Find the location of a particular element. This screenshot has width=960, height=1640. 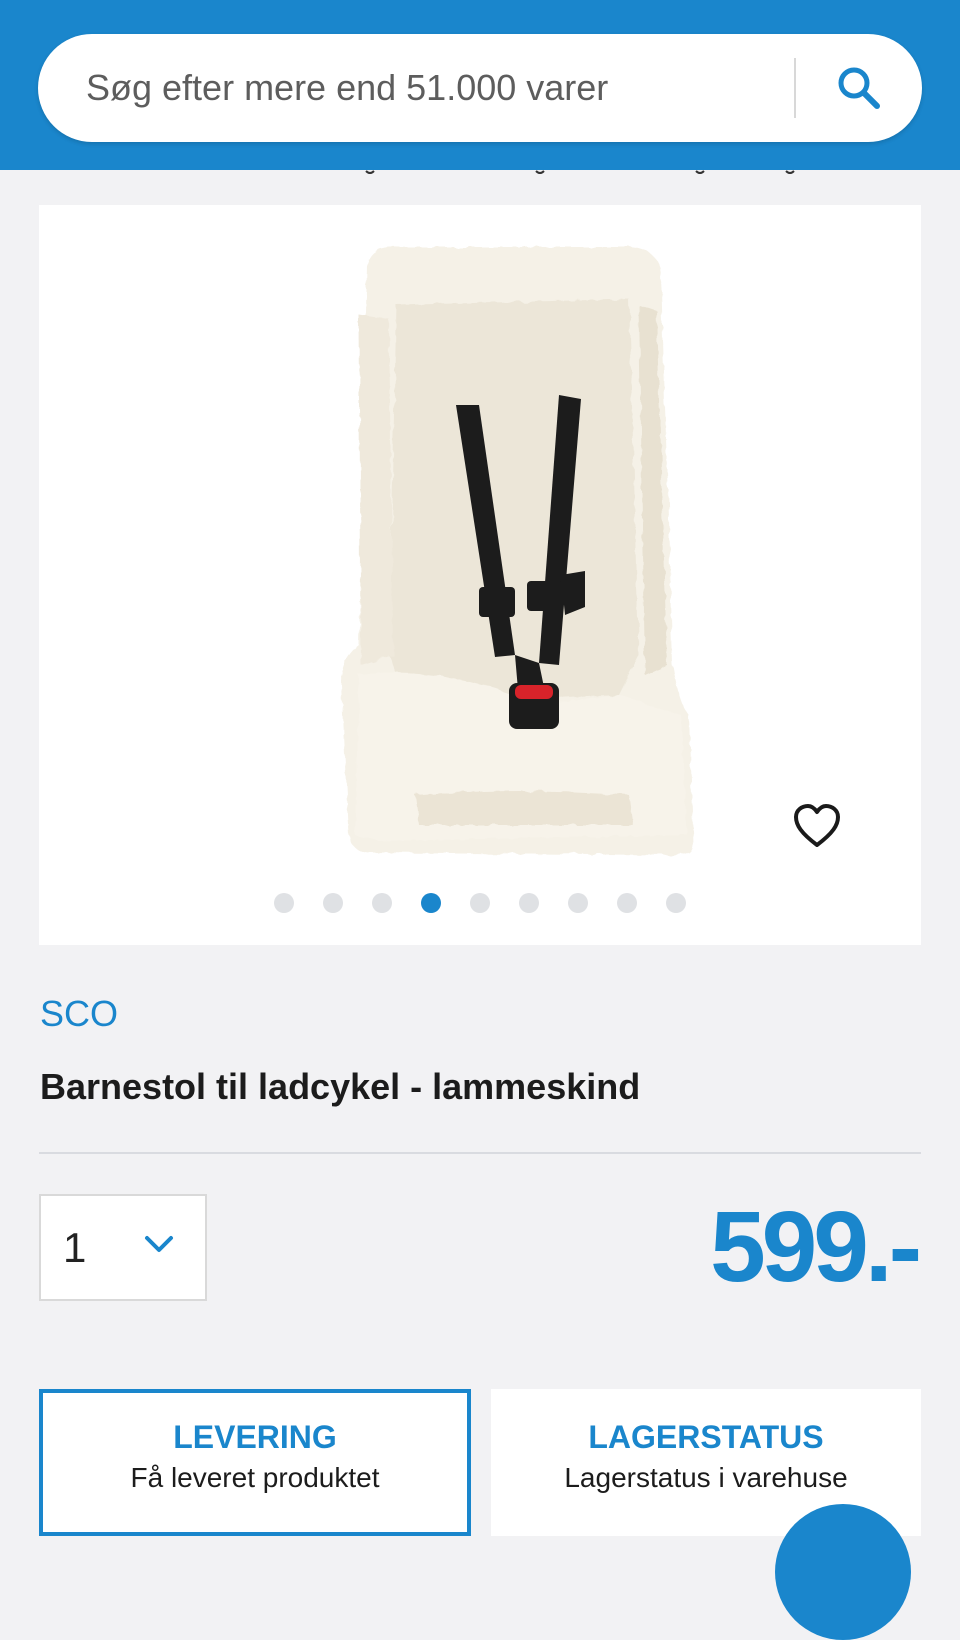

search-bar is located at coordinates (480, 88).